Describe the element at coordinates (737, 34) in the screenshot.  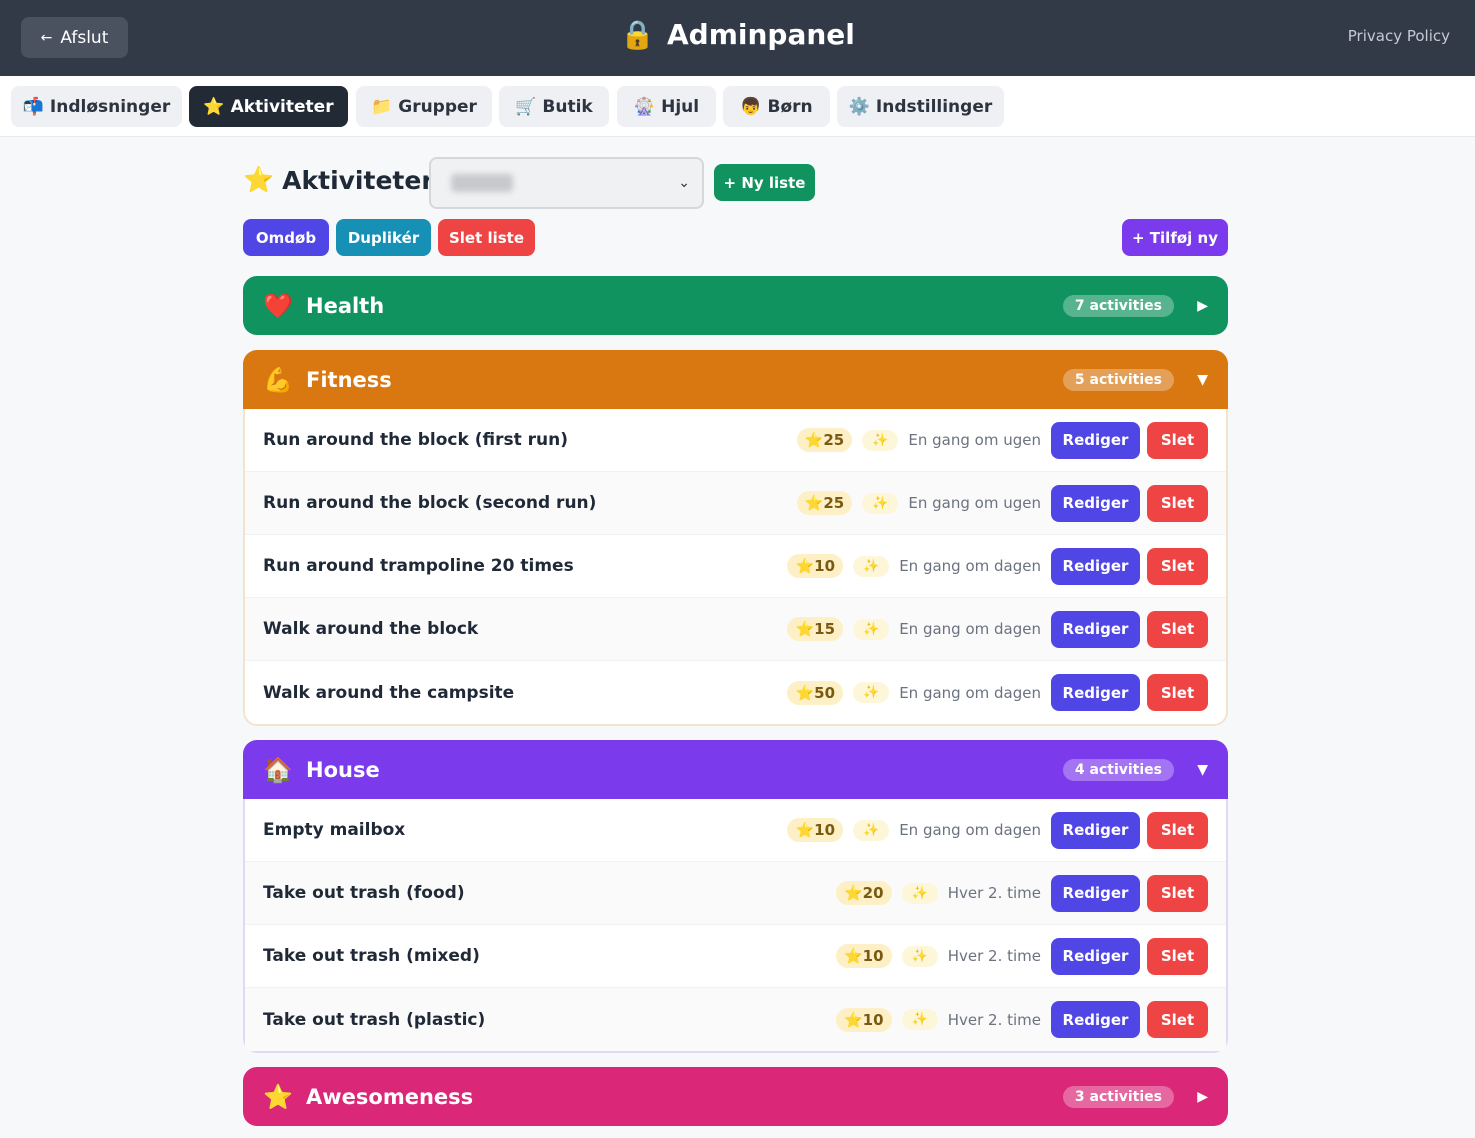
I see `app-title: 🔒 Adminpanel` at that location.